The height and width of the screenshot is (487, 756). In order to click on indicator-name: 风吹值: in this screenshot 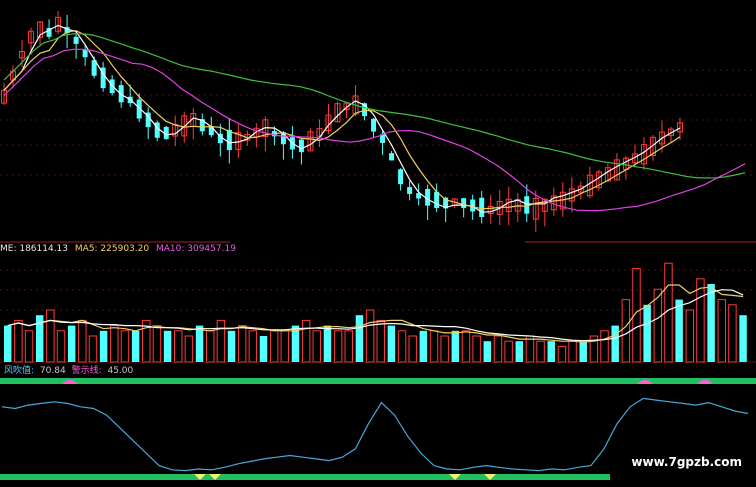, I will do `click(19, 371)`.